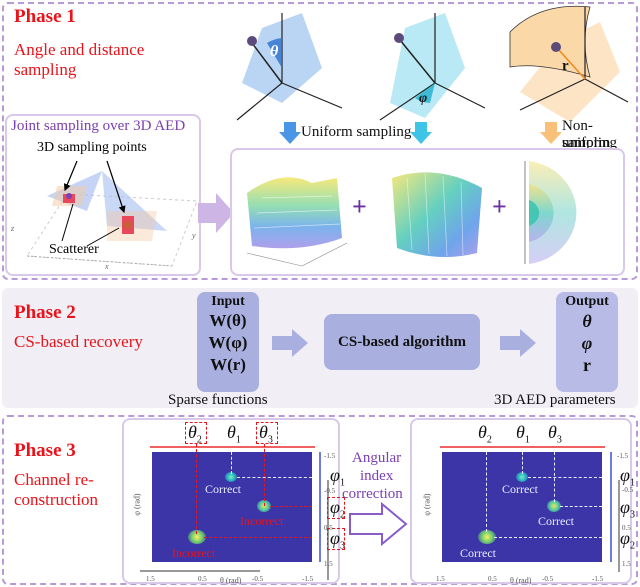  What do you see at coordinates (78, 341) in the screenshot?
I see `phase2-subtitle: CS-based recovery` at bounding box center [78, 341].